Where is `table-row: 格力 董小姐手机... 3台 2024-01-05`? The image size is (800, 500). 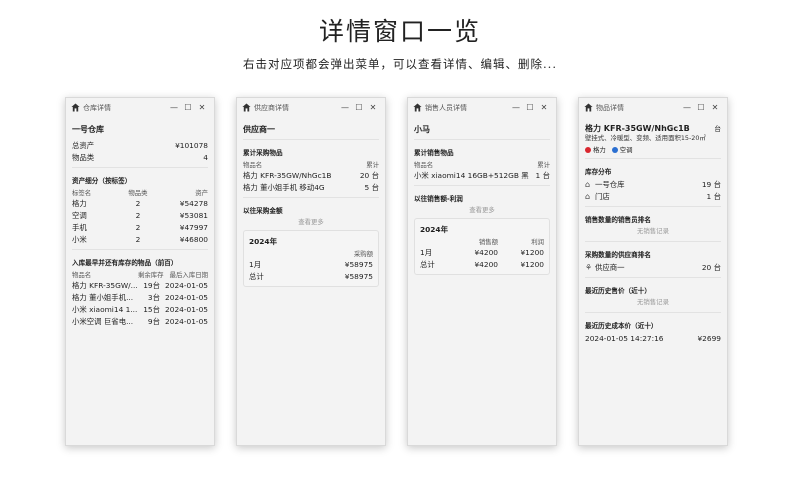
table-row: 格力 董小姐手机... 3台 2024-01-05 is located at coordinates (140, 297).